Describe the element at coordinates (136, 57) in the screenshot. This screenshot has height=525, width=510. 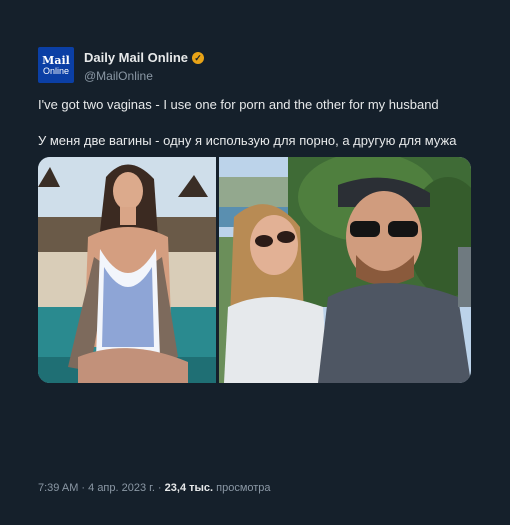
I see `author-name: Daily Mail Online` at that location.